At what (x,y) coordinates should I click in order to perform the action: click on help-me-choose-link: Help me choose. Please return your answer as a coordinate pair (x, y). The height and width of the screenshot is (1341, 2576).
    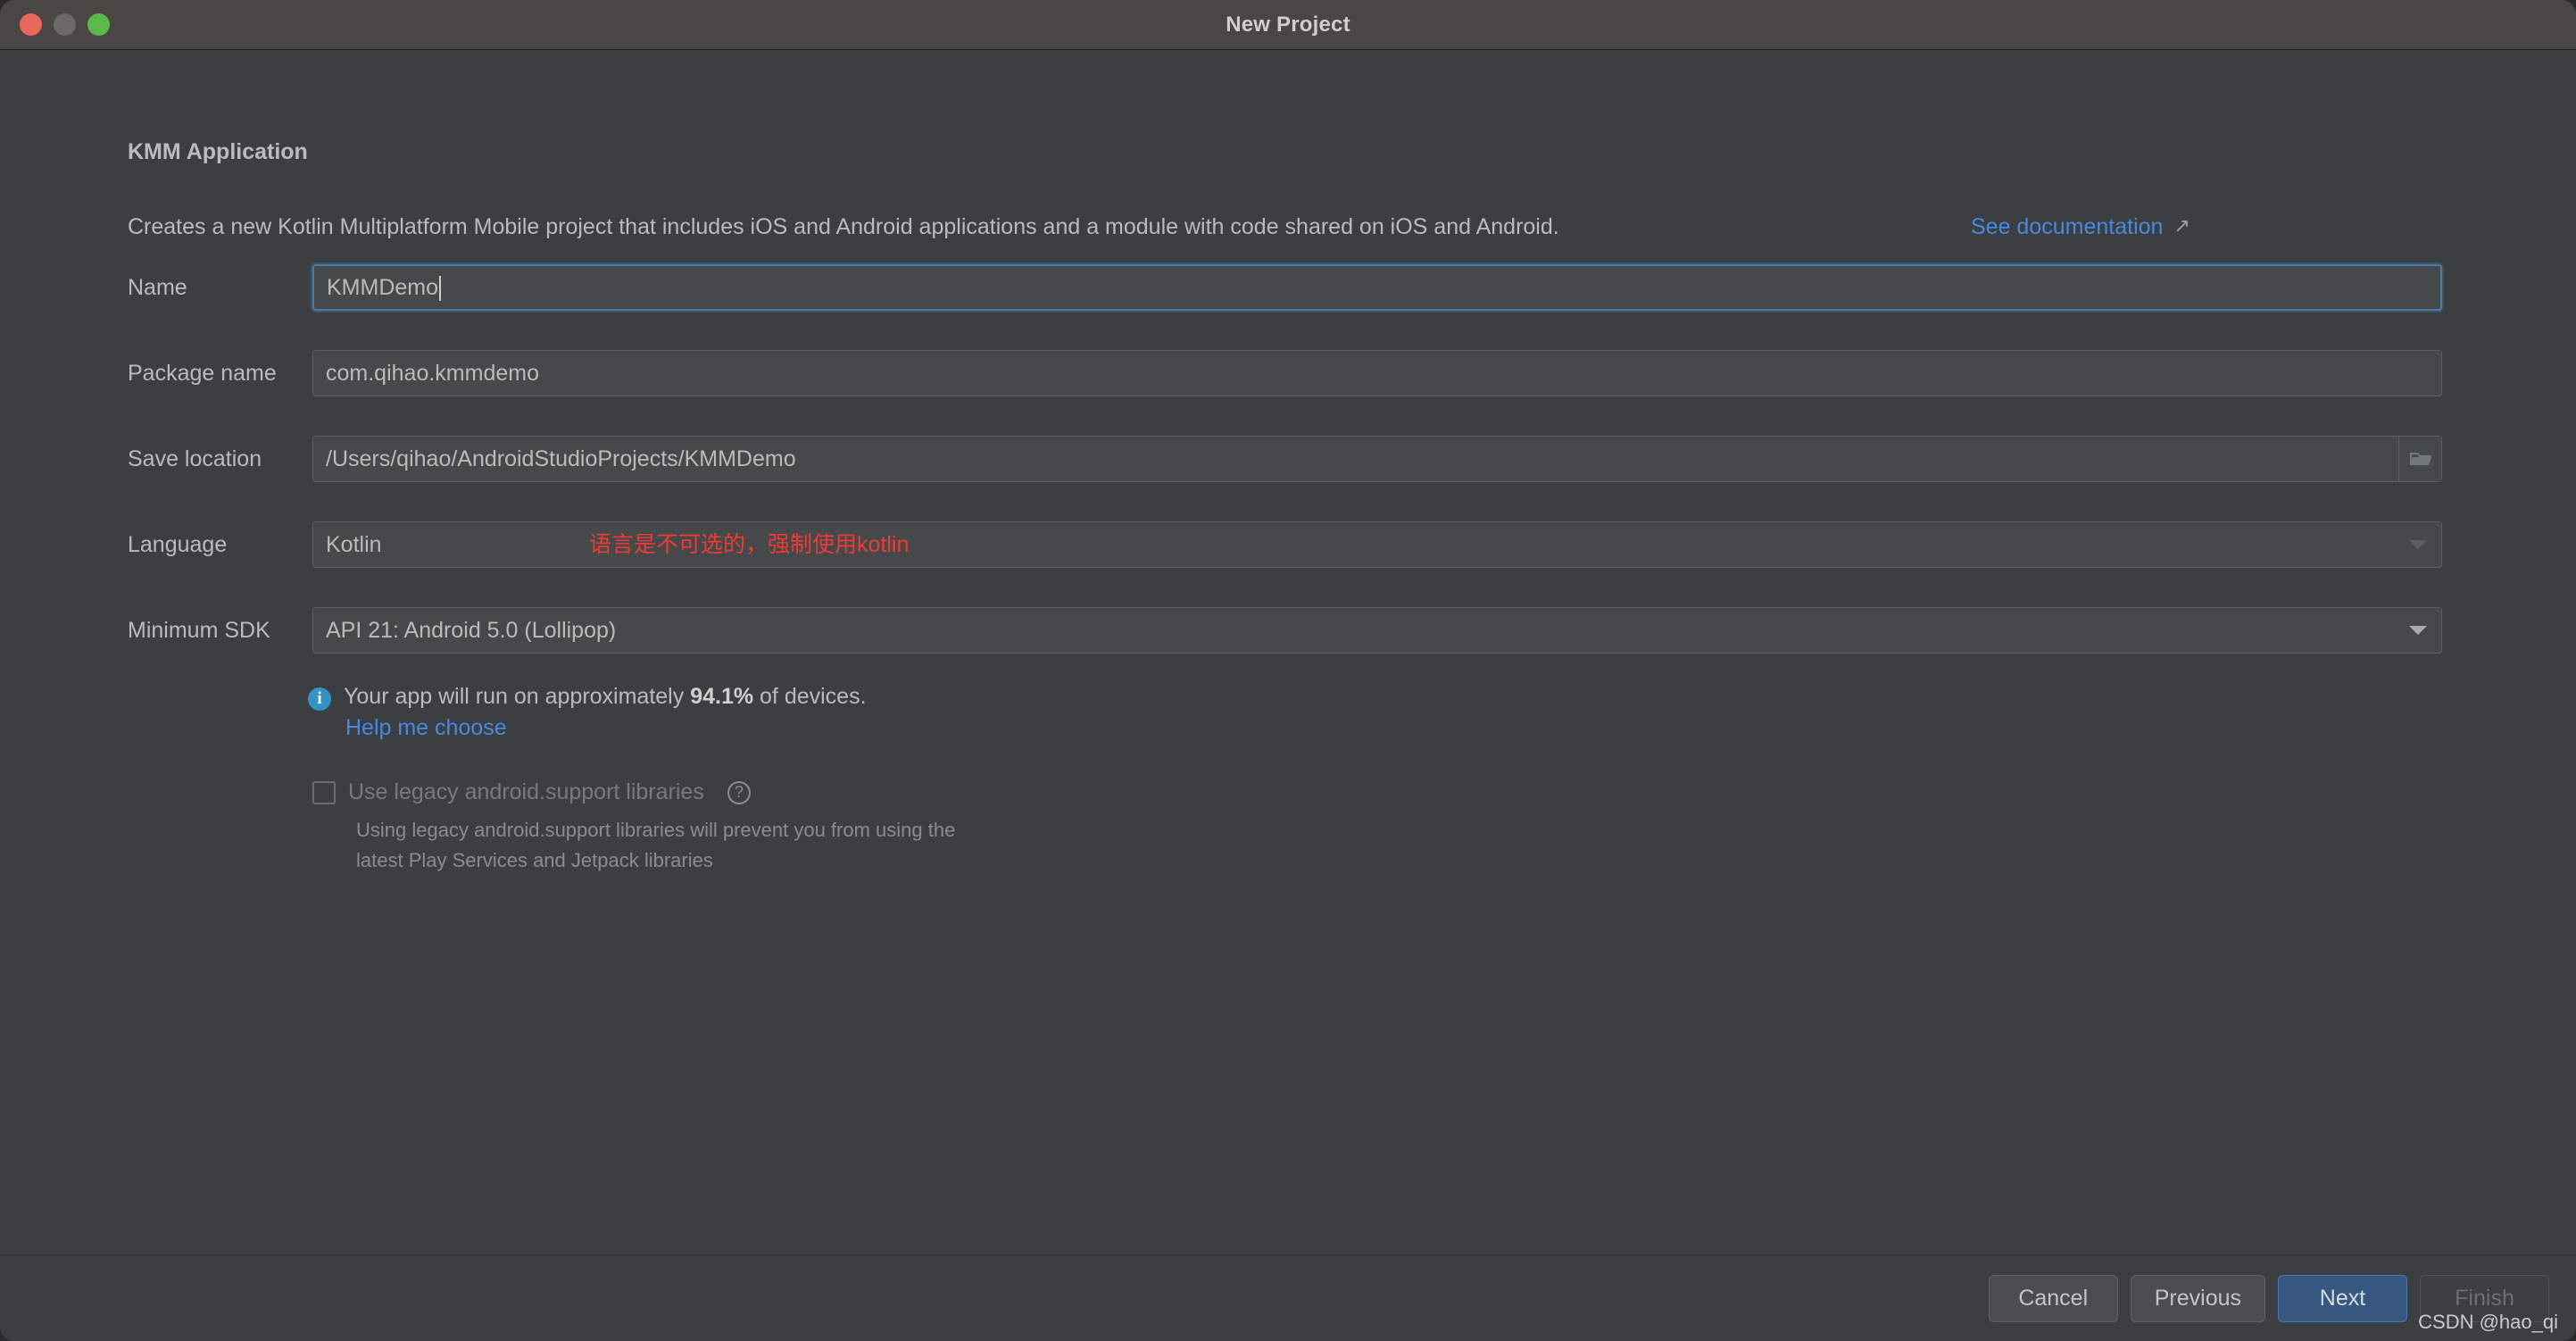
    Looking at the image, I should click on (426, 728).